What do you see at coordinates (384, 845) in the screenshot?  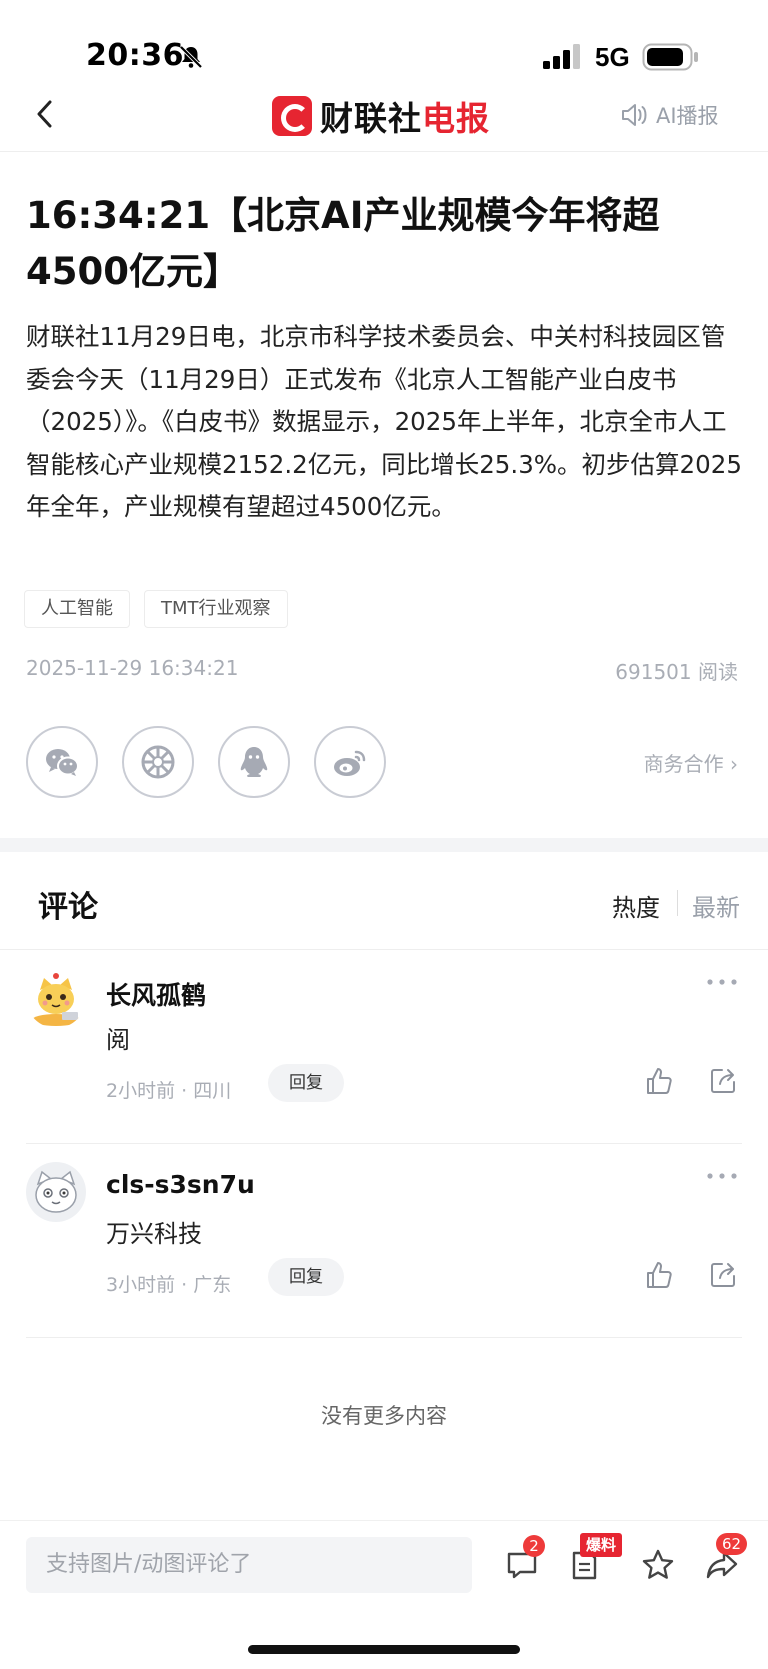 I see `section-divider` at bounding box center [384, 845].